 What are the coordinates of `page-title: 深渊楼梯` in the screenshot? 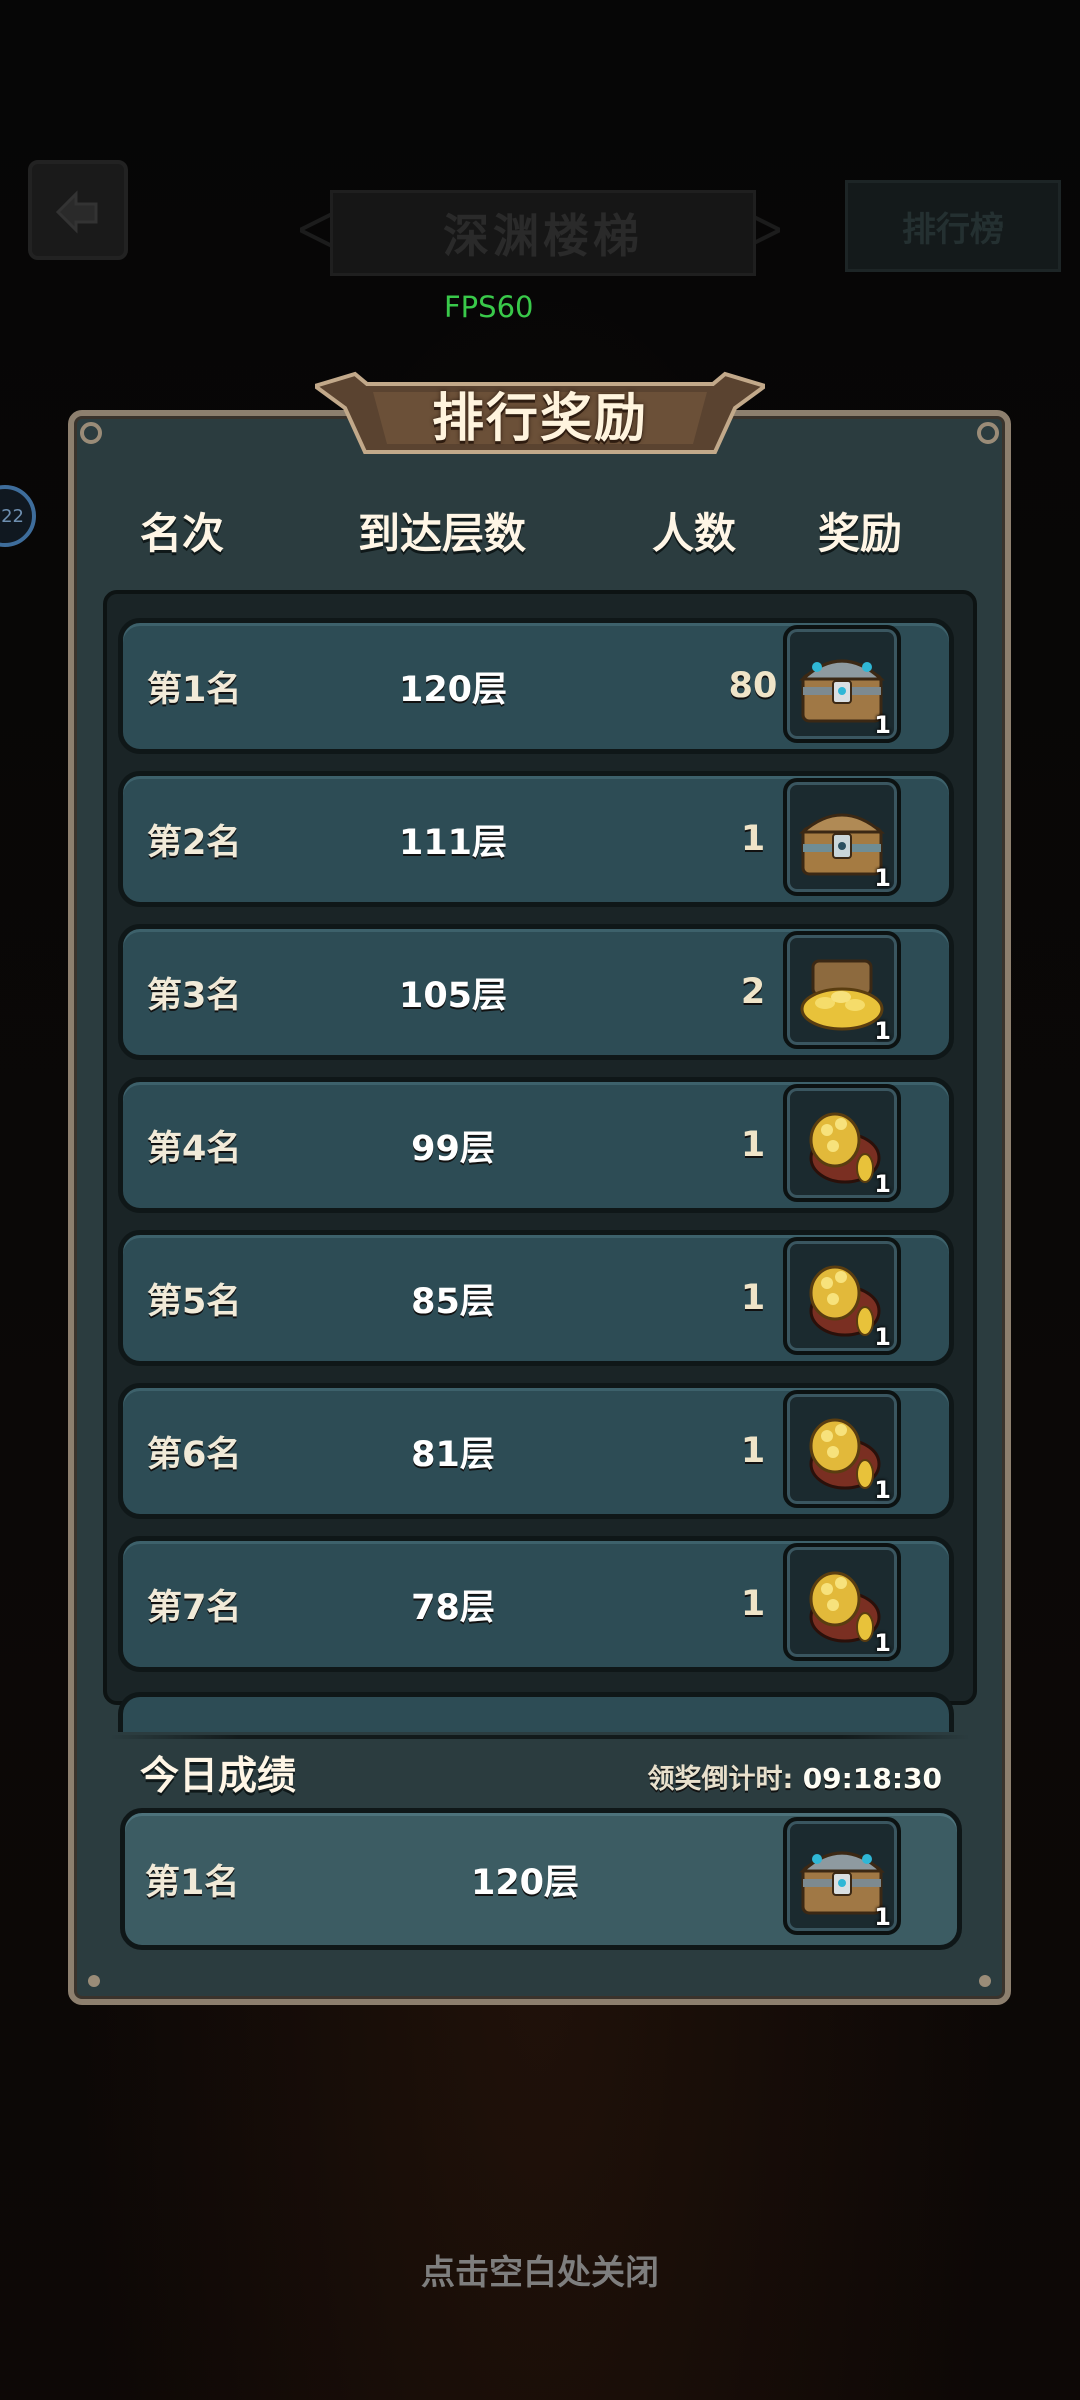 It's located at (543, 233).